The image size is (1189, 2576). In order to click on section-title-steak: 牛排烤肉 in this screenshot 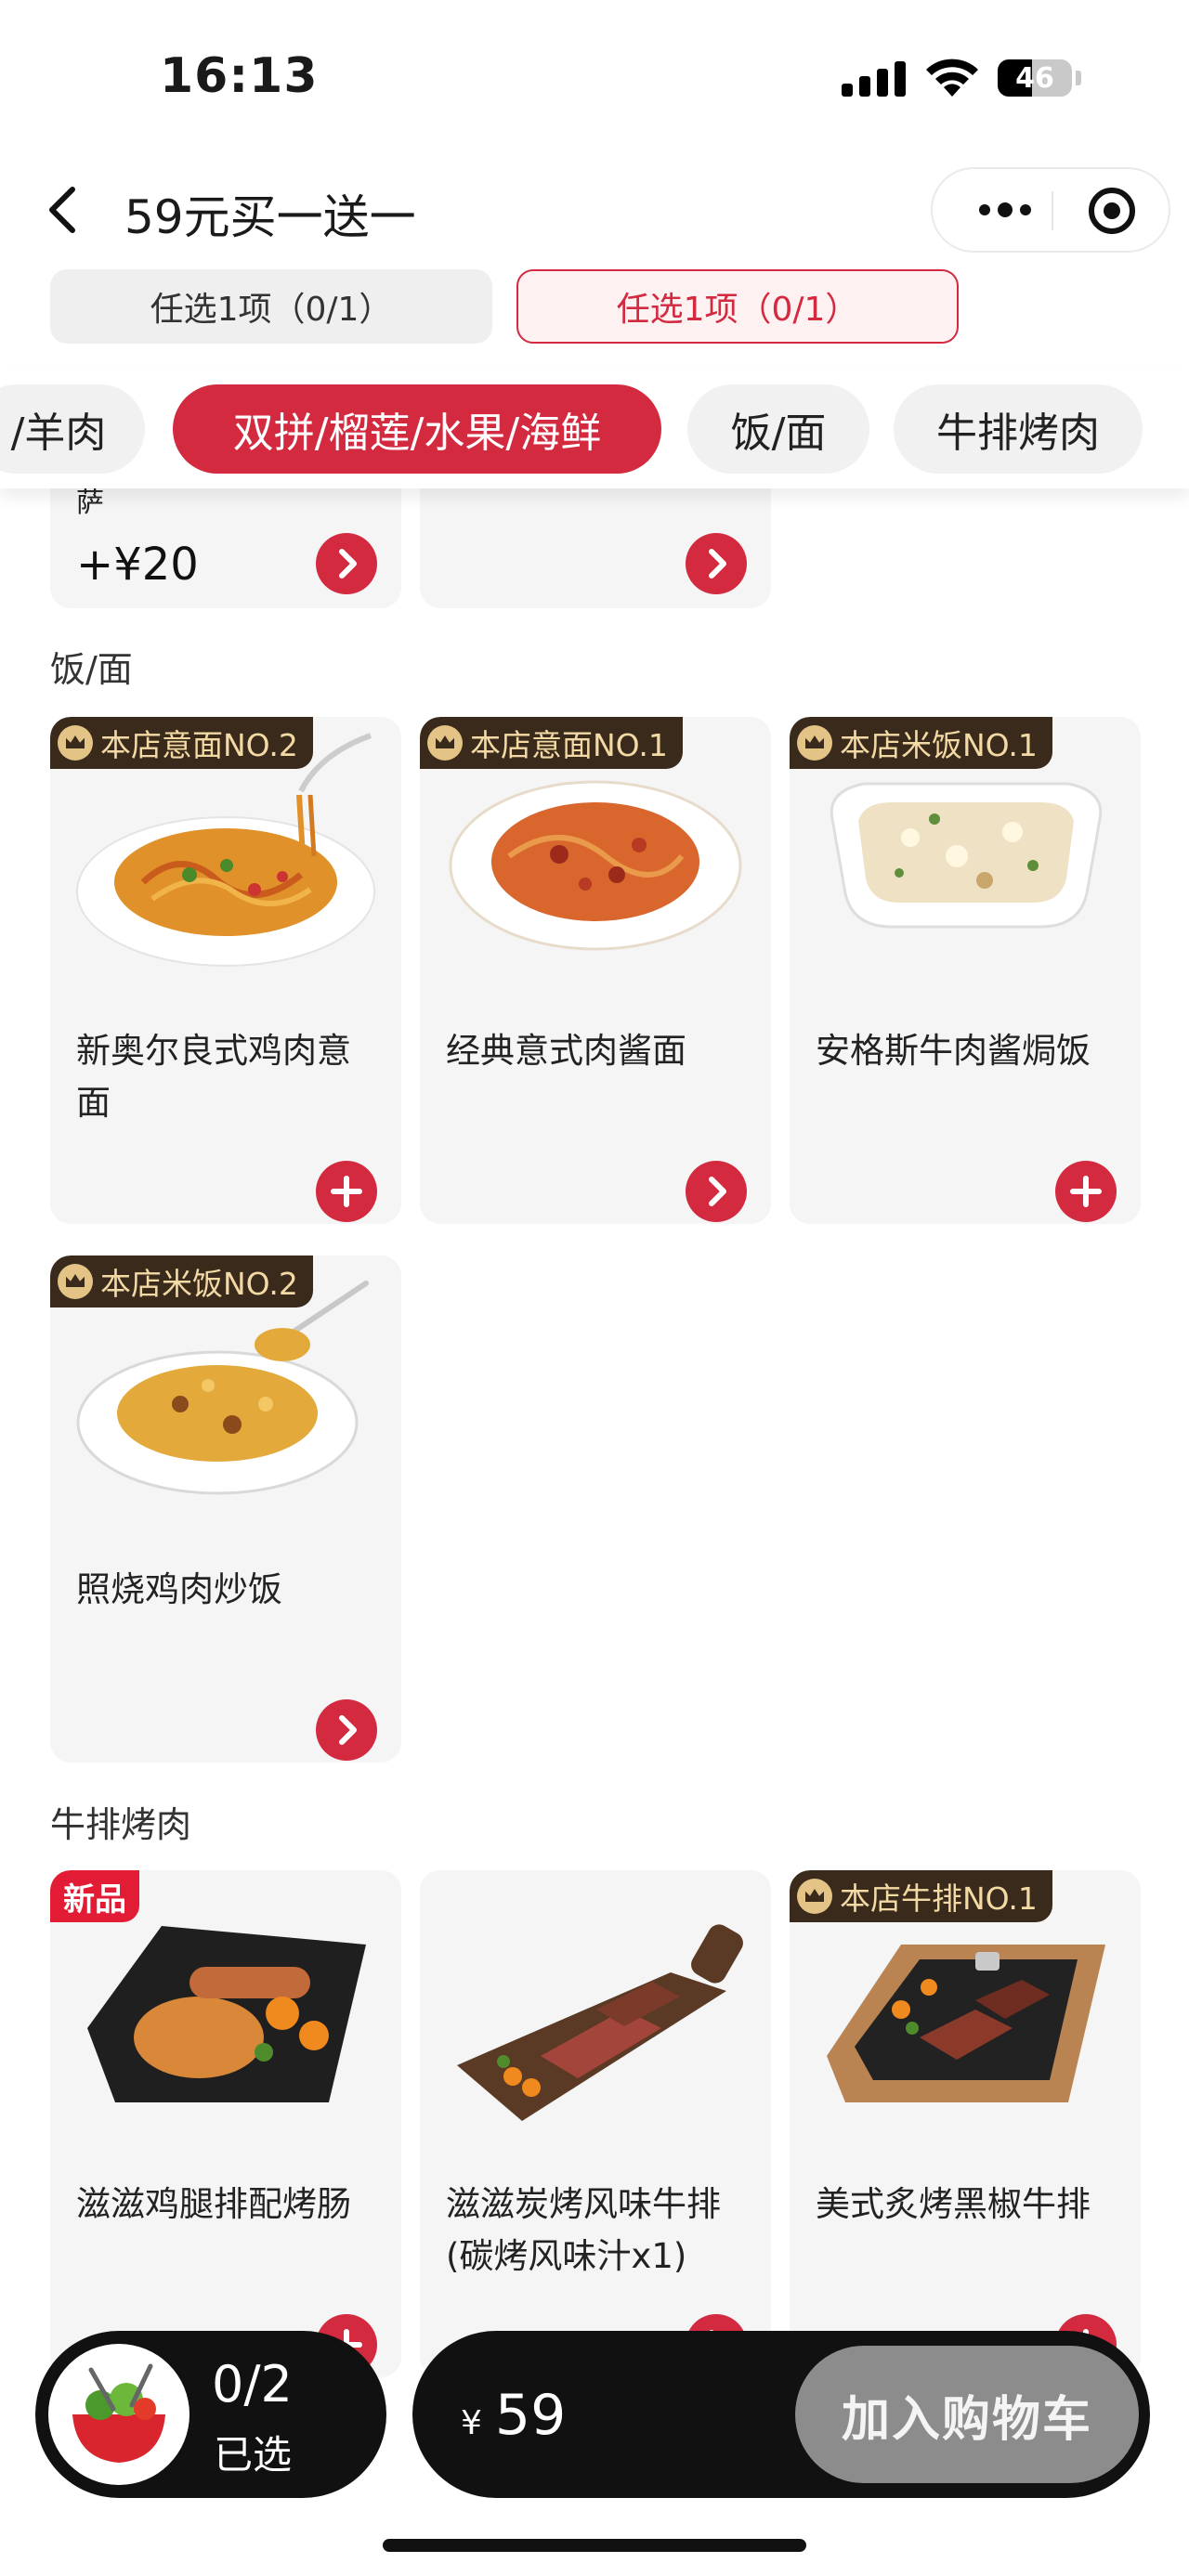, I will do `click(121, 1824)`.